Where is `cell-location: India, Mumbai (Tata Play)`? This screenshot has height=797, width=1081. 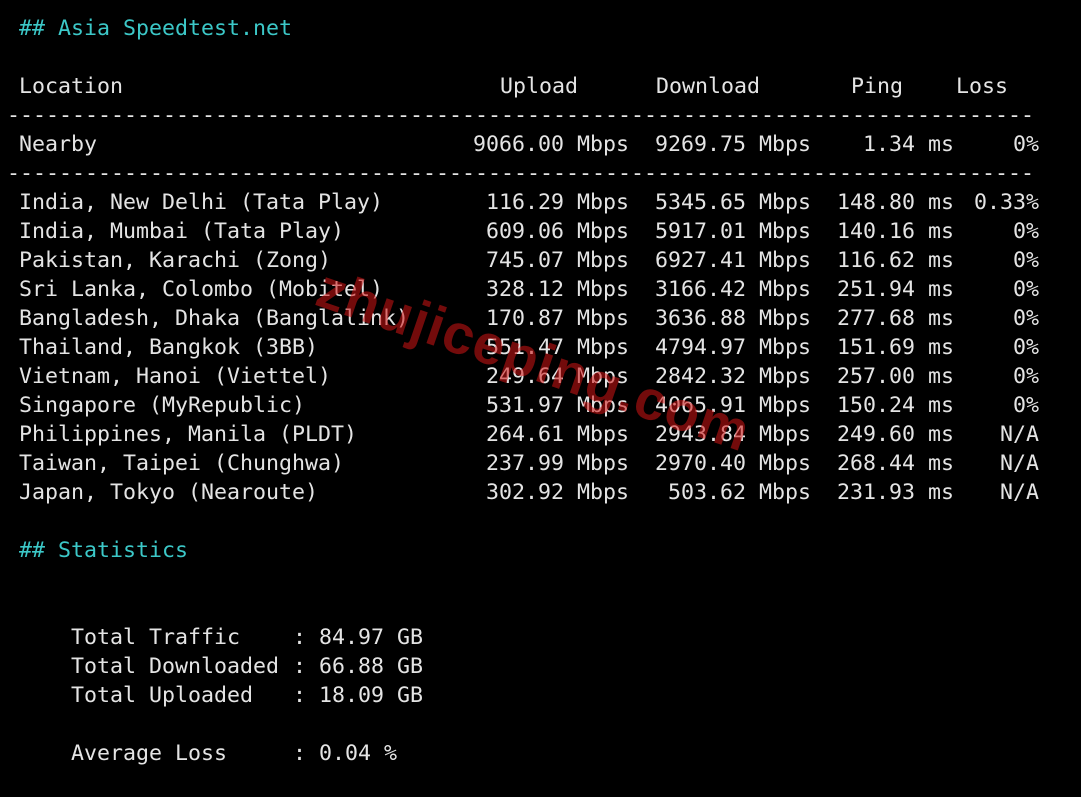
cell-location: India, Mumbai (Tata Play) is located at coordinates (182, 231).